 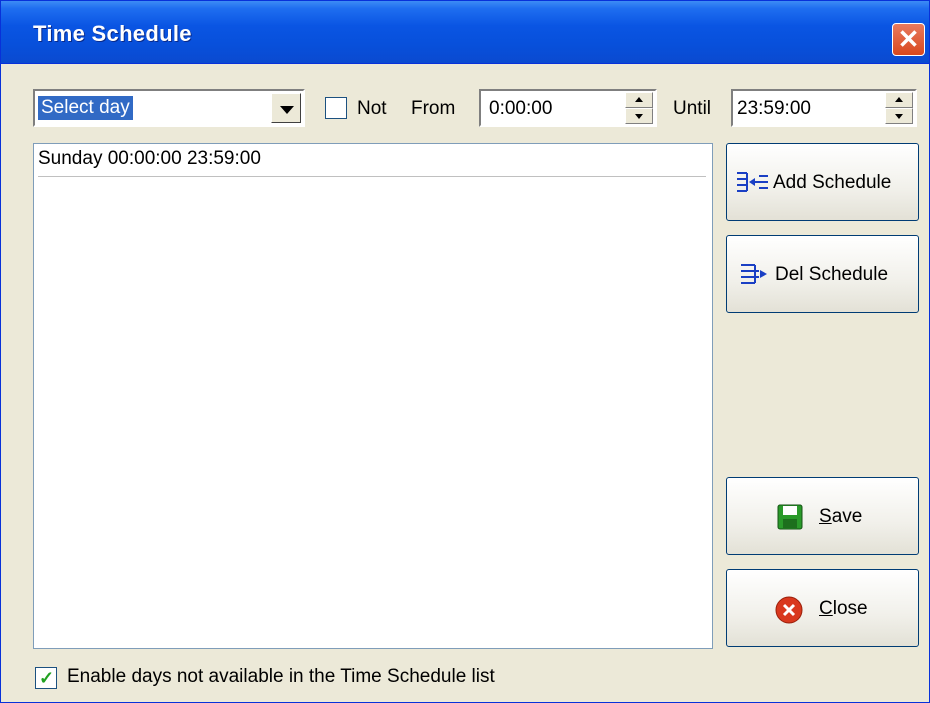 I want to click on day-select-value: Select day, so click(x=85, y=108).